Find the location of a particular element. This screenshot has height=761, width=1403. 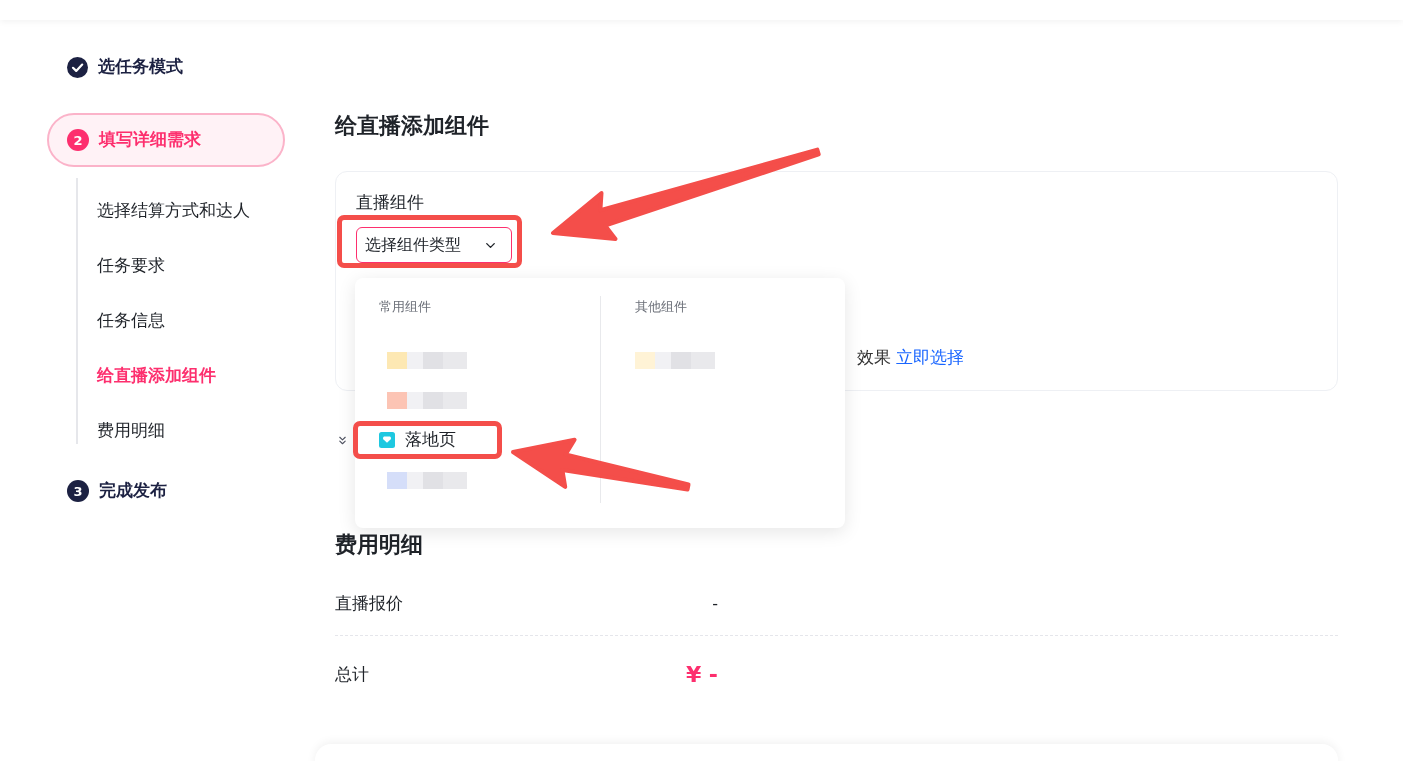

step-label: 选任务模式 is located at coordinates (140, 67).